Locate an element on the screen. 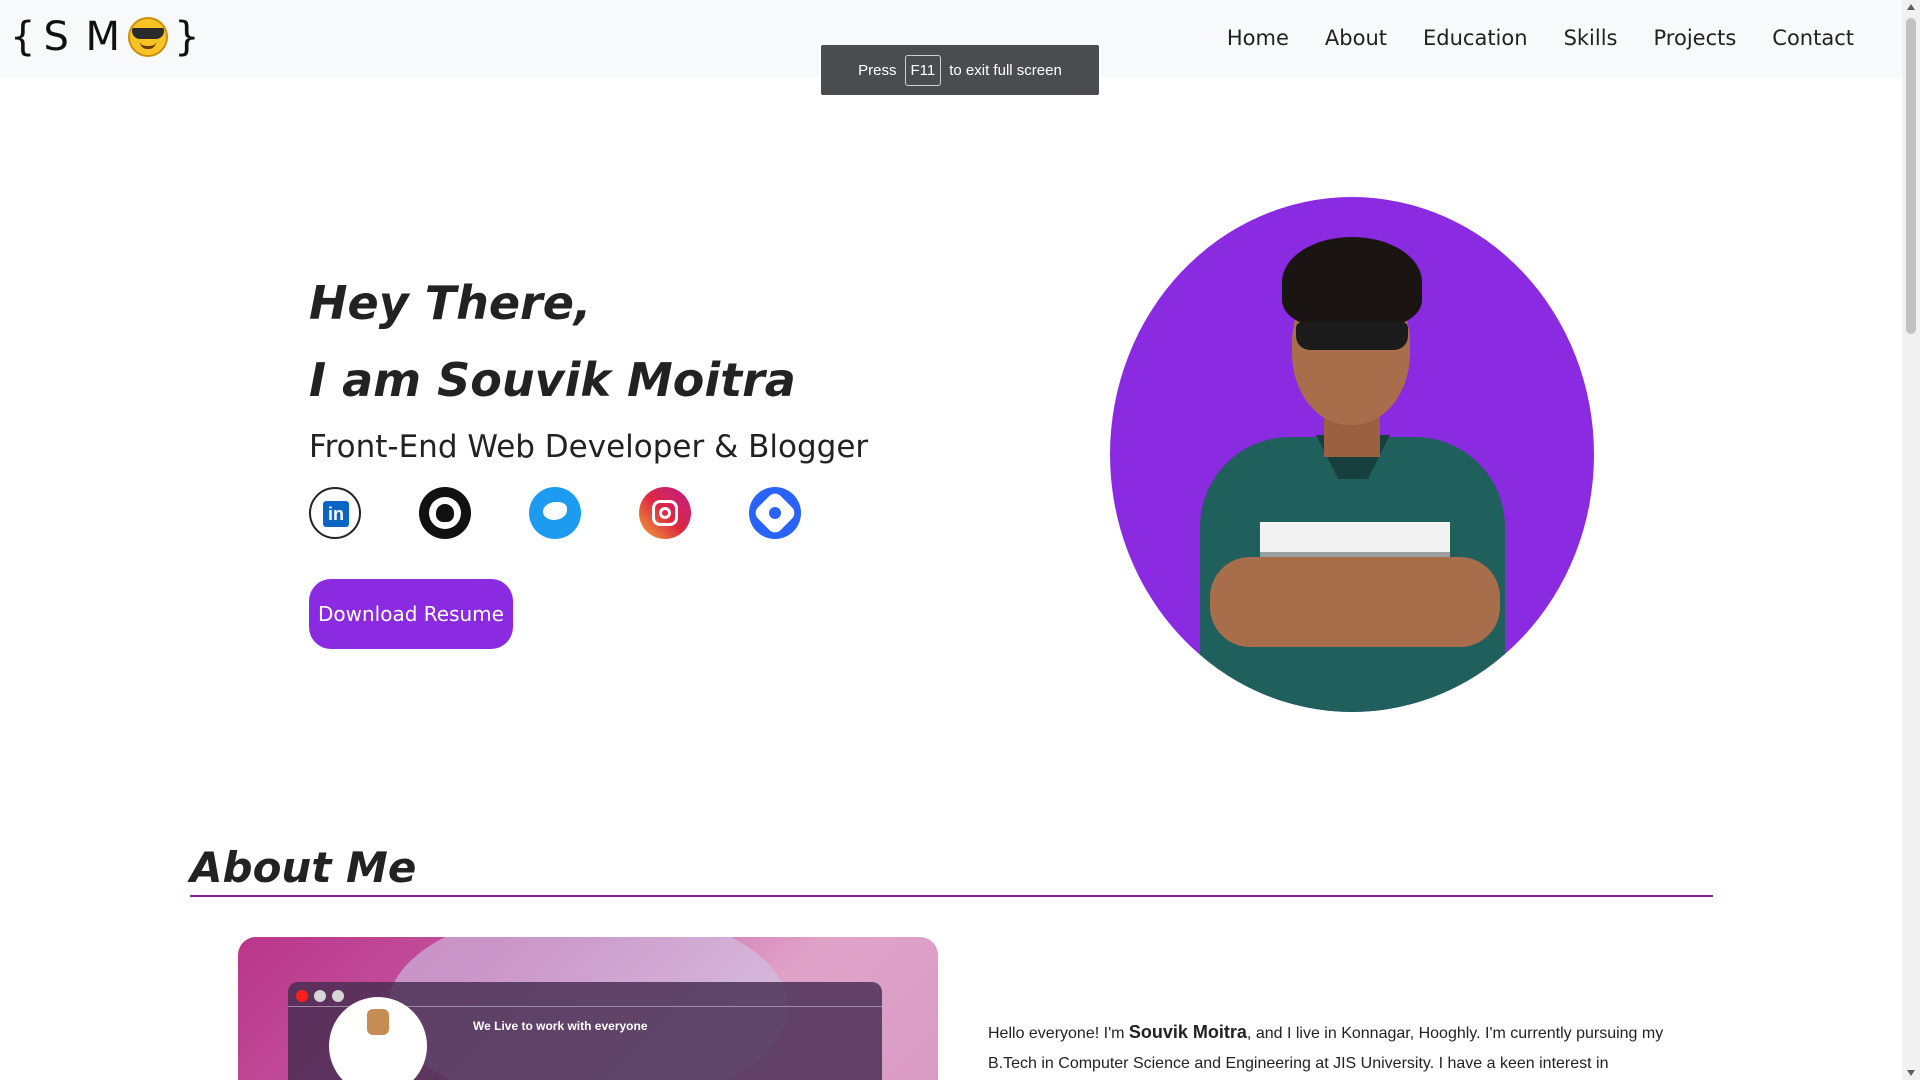 The height and width of the screenshot is (1080, 1920). twitter-icon is located at coordinates (555, 513).